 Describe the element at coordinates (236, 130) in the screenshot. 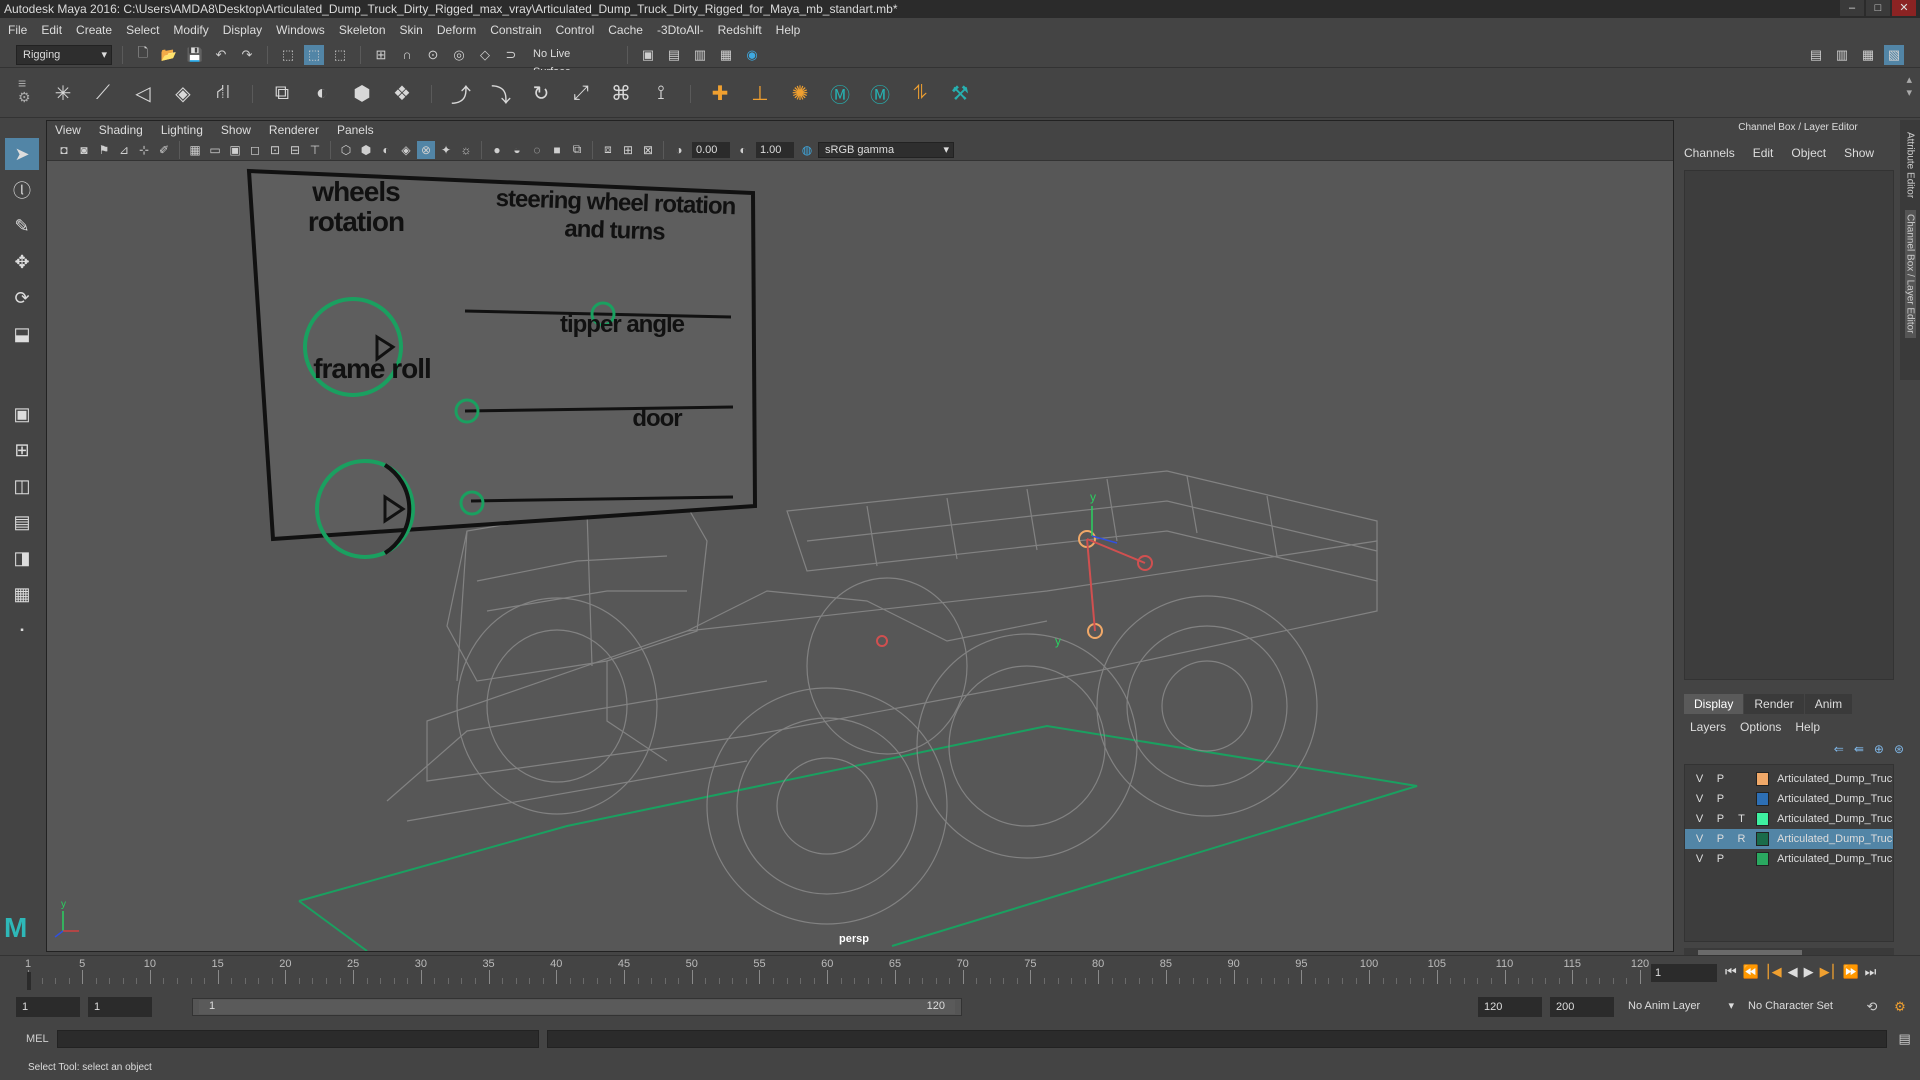

I see `vp-menu-show: Show` at that location.